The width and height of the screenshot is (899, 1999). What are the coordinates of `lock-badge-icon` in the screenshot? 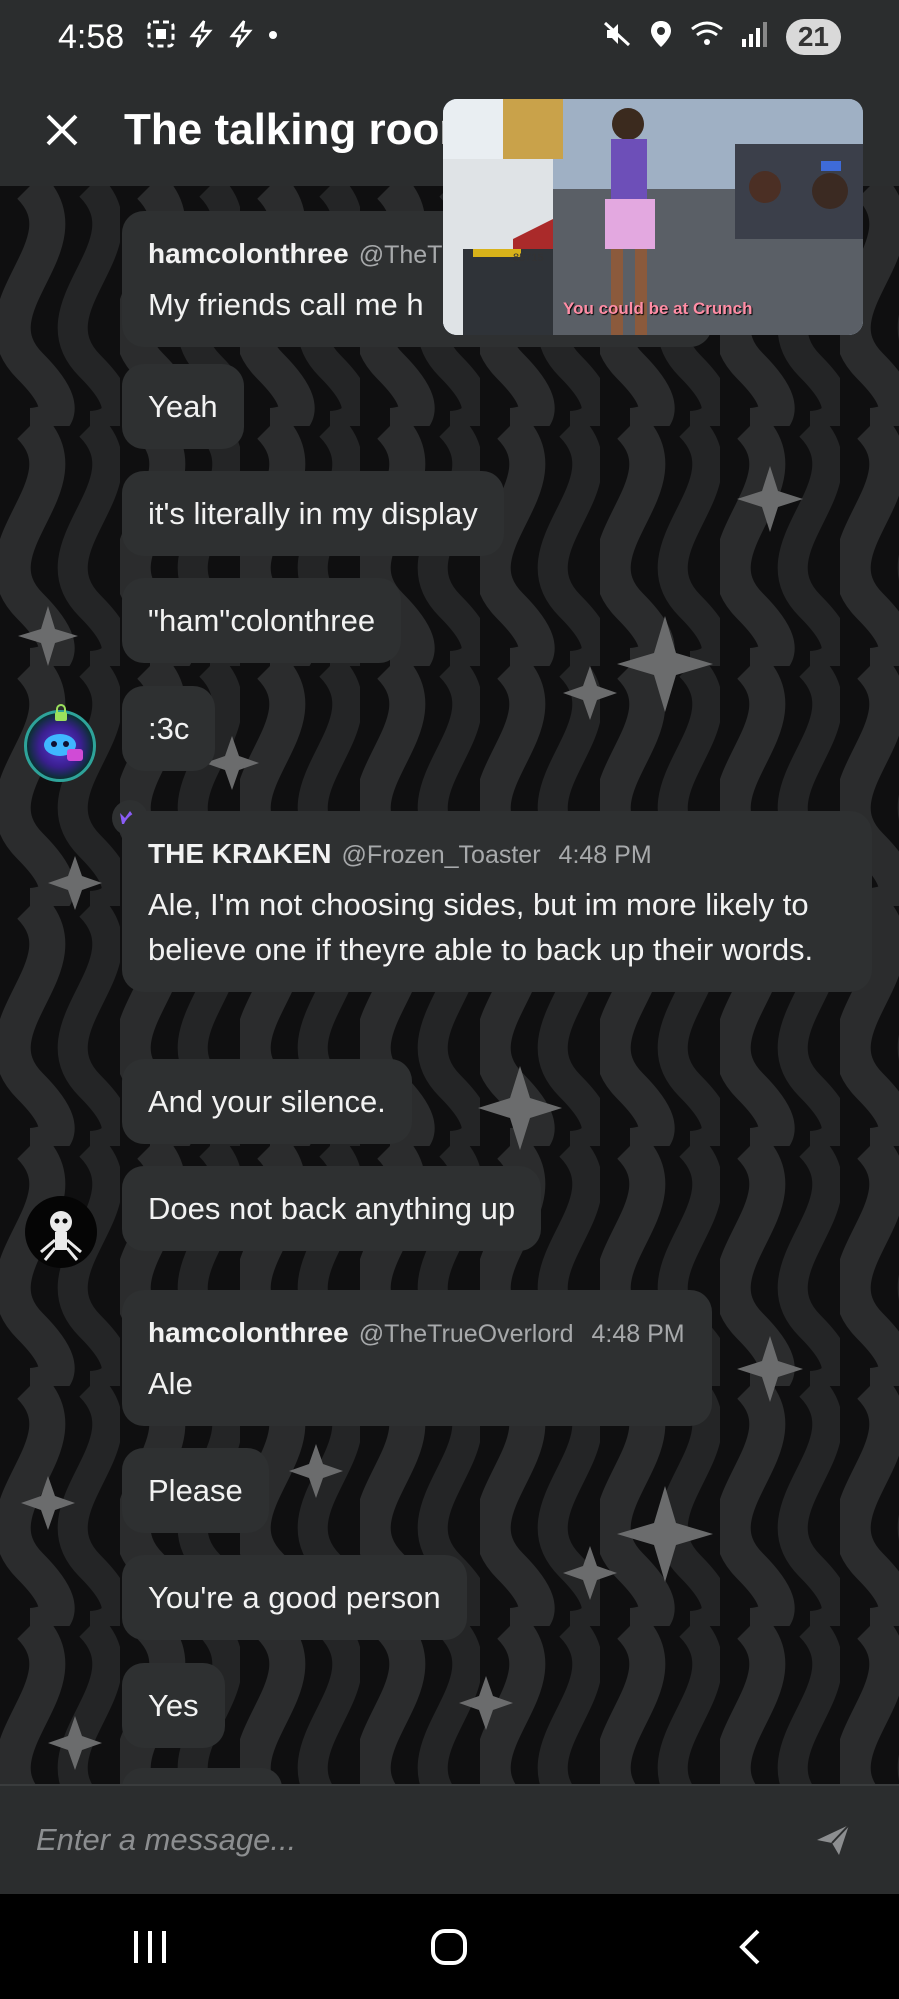 It's located at (61, 715).